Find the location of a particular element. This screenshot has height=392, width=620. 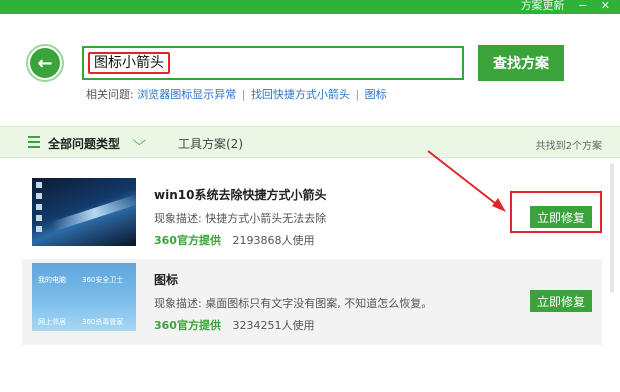

annotation-arrow-icon is located at coordinates (466, 181).